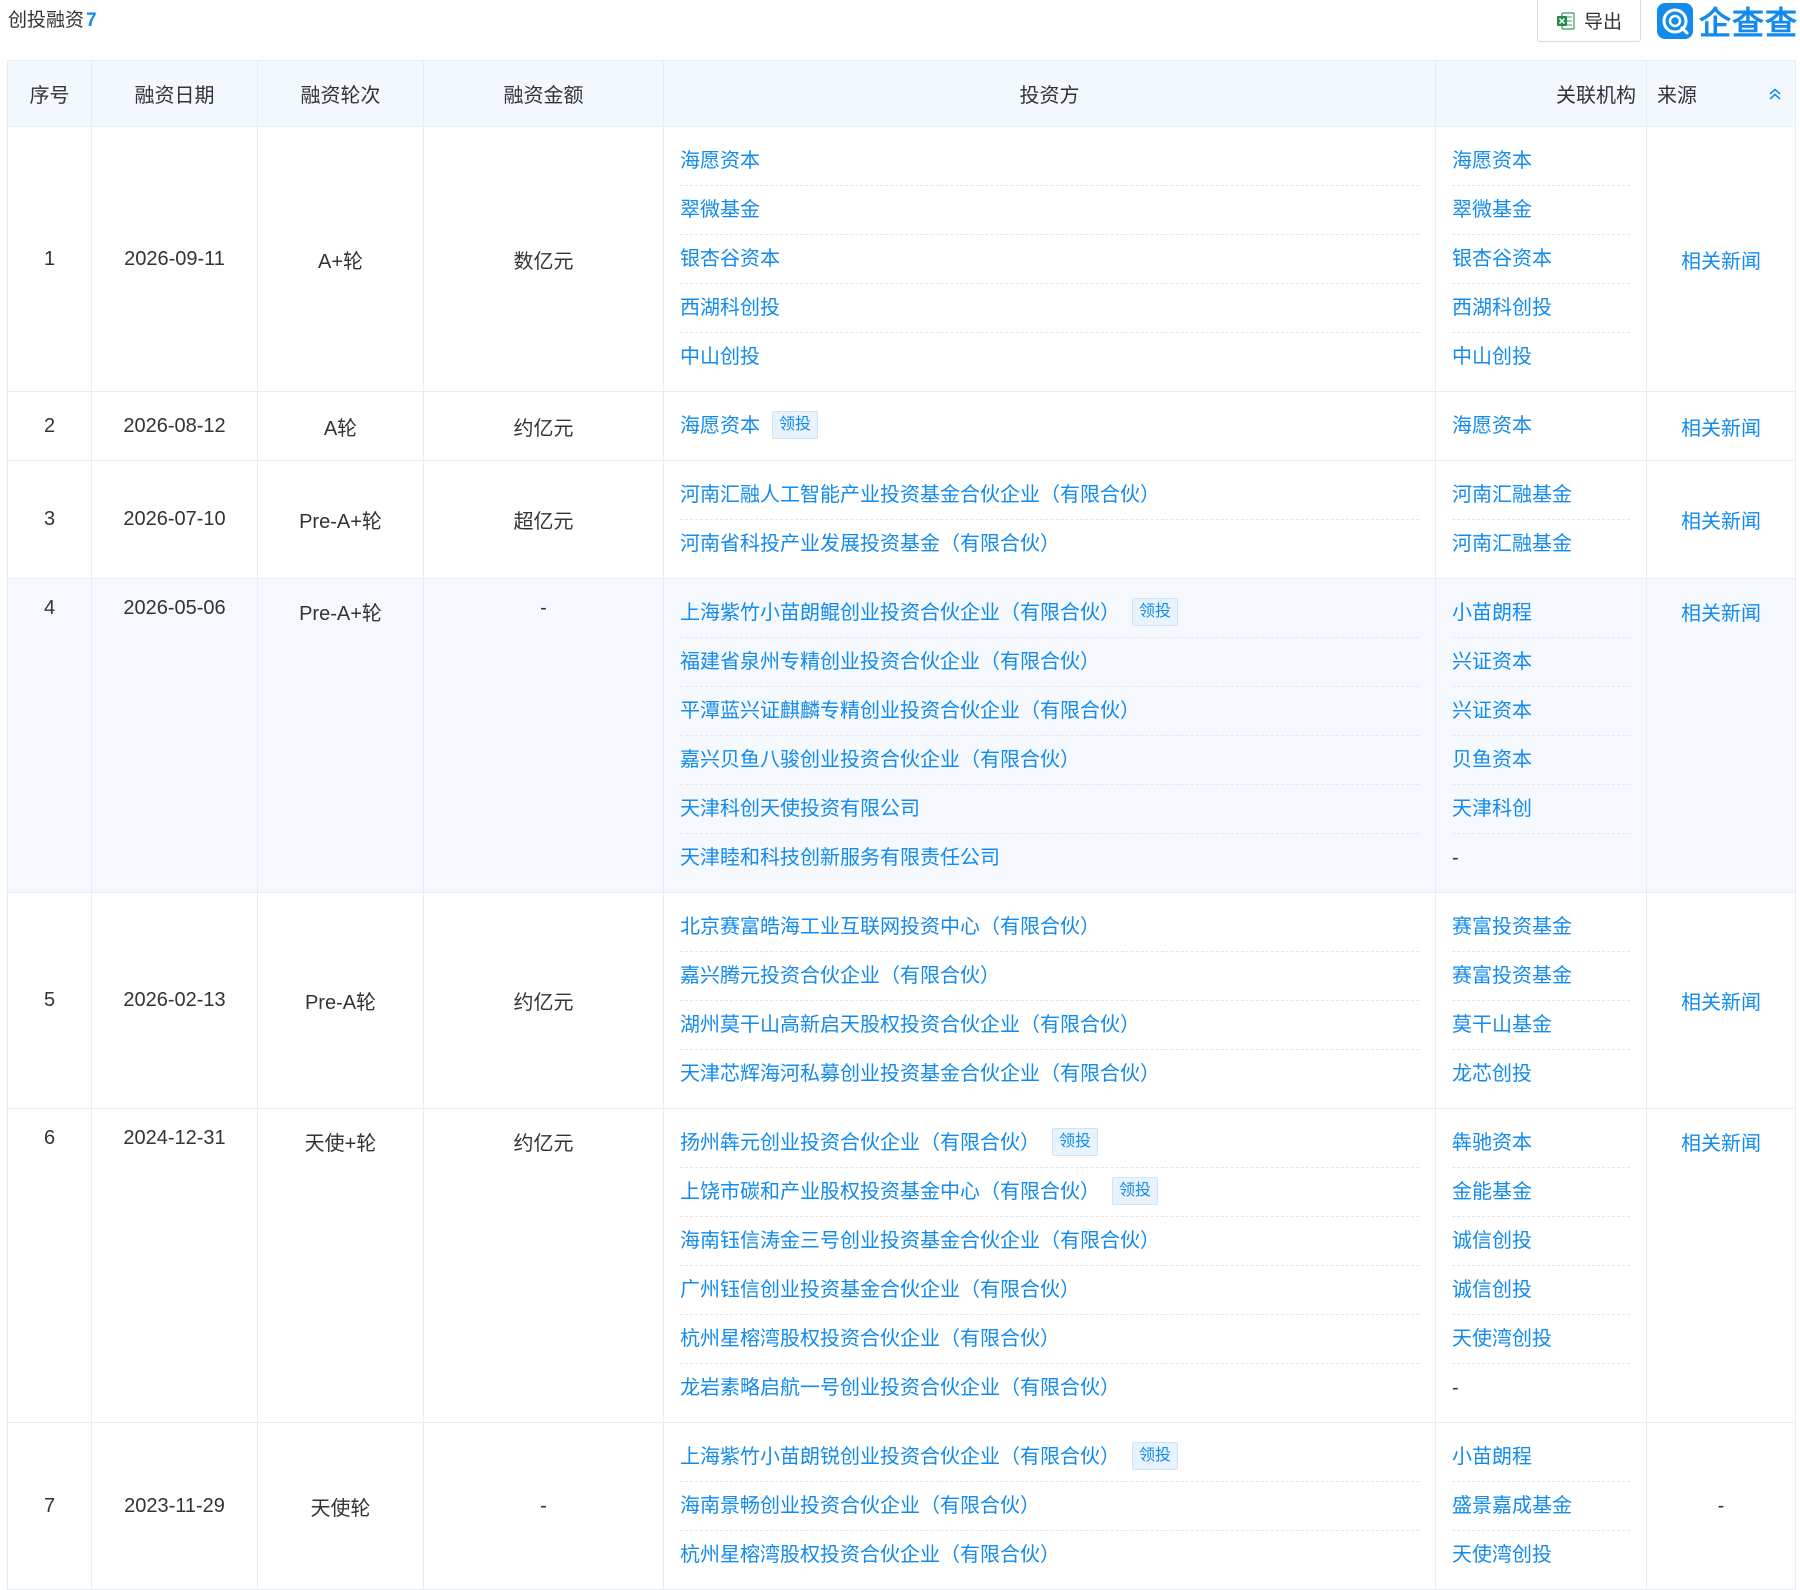  Describe the element at coordinates (1721, 1506) in the screenshot. I see `cell-source: -` at that location.